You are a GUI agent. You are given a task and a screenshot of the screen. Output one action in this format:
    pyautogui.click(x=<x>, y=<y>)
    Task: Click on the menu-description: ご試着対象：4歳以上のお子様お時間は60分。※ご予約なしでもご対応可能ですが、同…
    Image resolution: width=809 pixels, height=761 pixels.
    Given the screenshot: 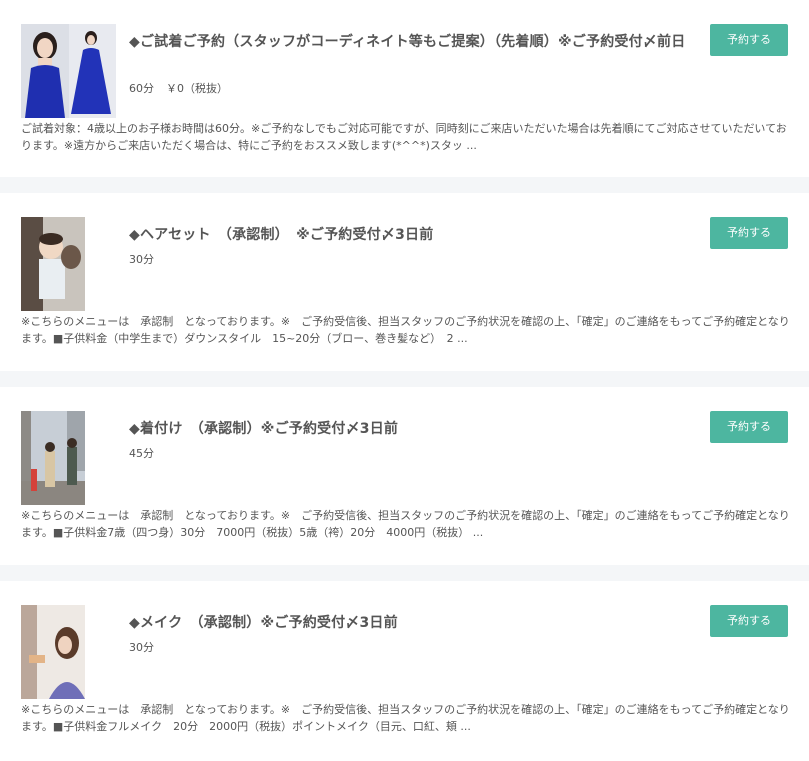 What is the action you would take?
    pyautogui.click(x=404, y=137)
    